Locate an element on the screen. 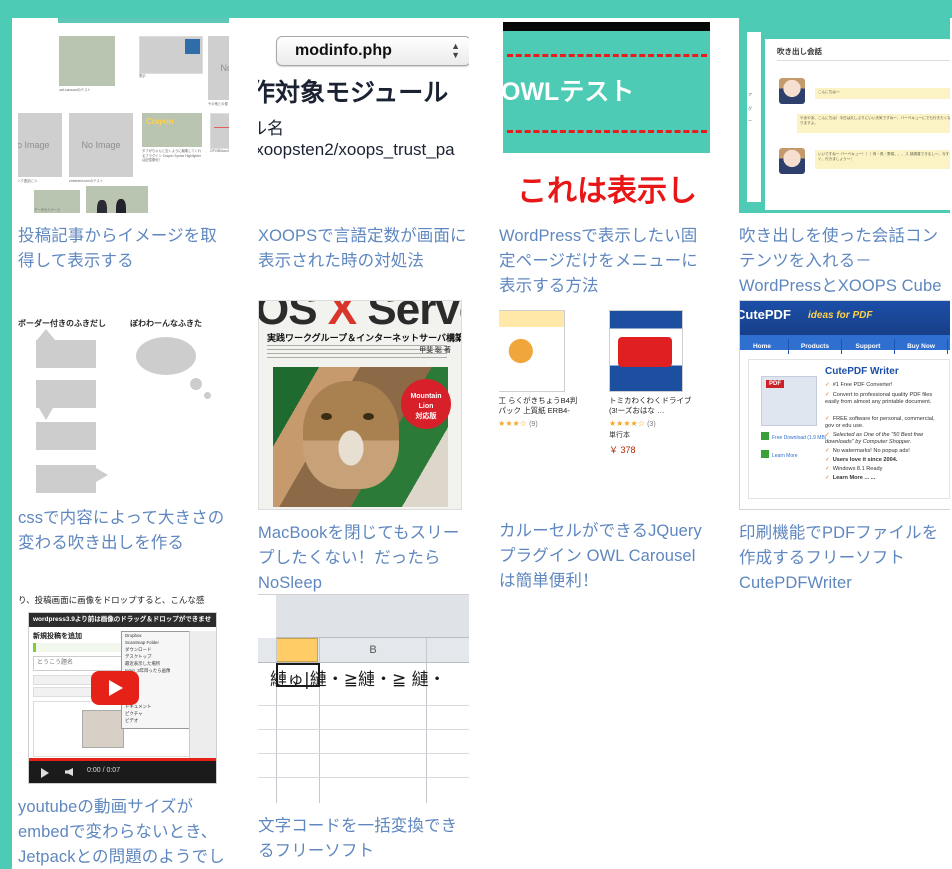 This screenshot has width=952, height=869. post-title-link: cssで内容によって大きさの変わる吹き出しを作る is located at coordinates (123, 531).